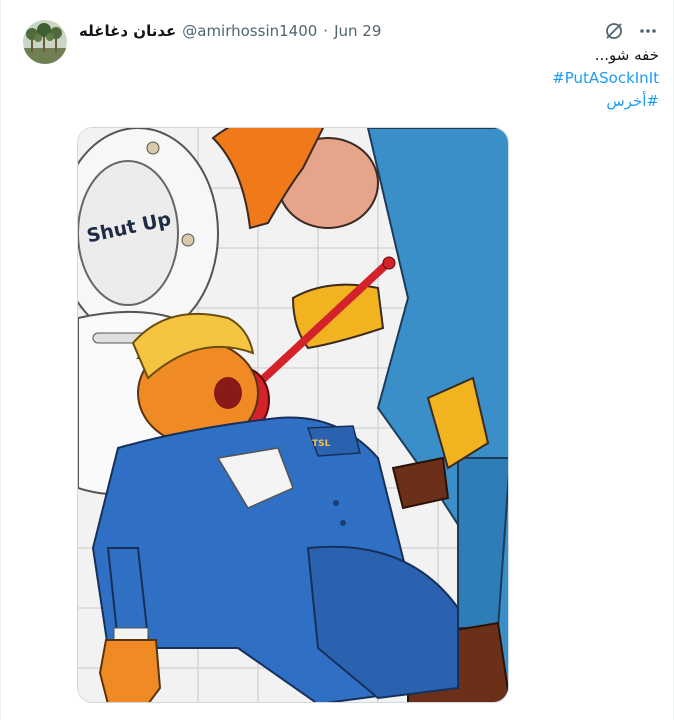 The image size is (674, 720). Describe the element at coordinates (249, 31) in the screenshot. I see `user-handle: @amirhossin1400` at that location.